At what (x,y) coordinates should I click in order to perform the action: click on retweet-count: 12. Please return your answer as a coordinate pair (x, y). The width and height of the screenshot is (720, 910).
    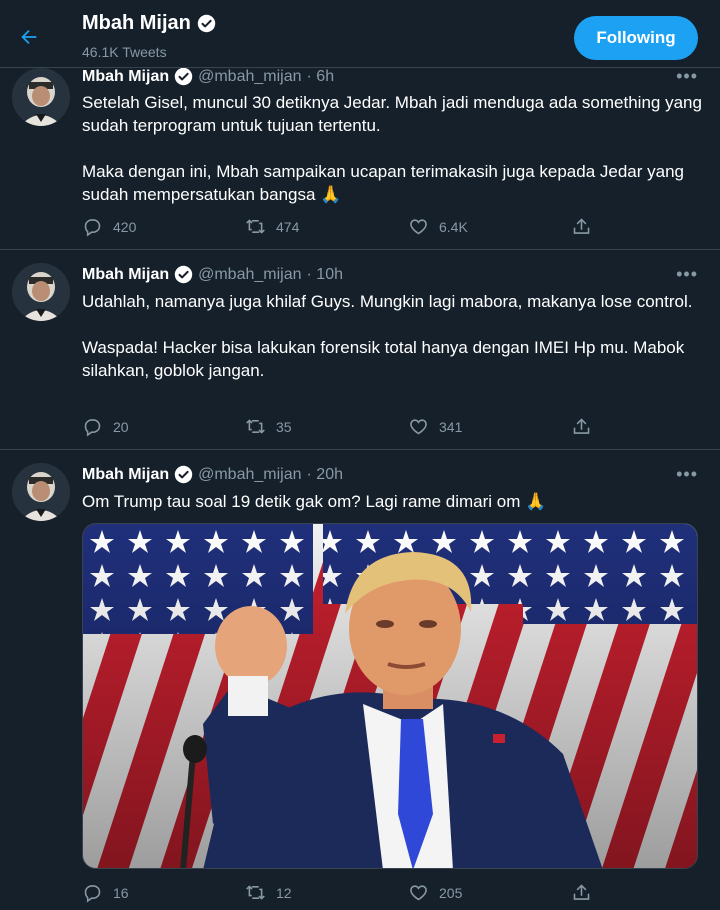
    Looking at the image, I should click on (284, 892).